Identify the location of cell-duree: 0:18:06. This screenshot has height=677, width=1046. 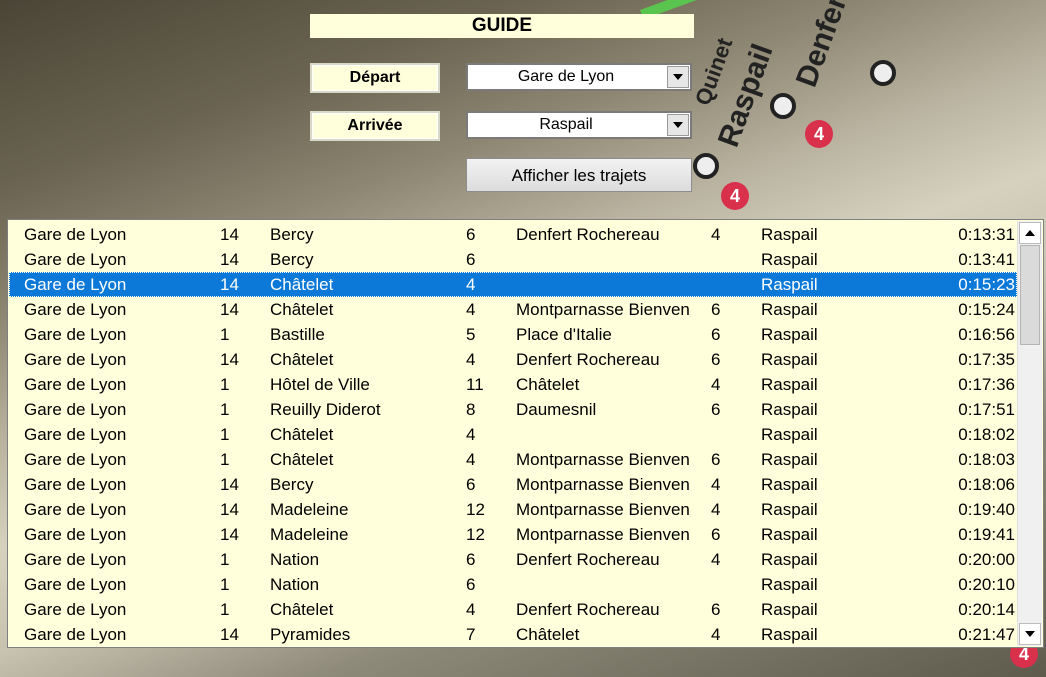
(986, 484).